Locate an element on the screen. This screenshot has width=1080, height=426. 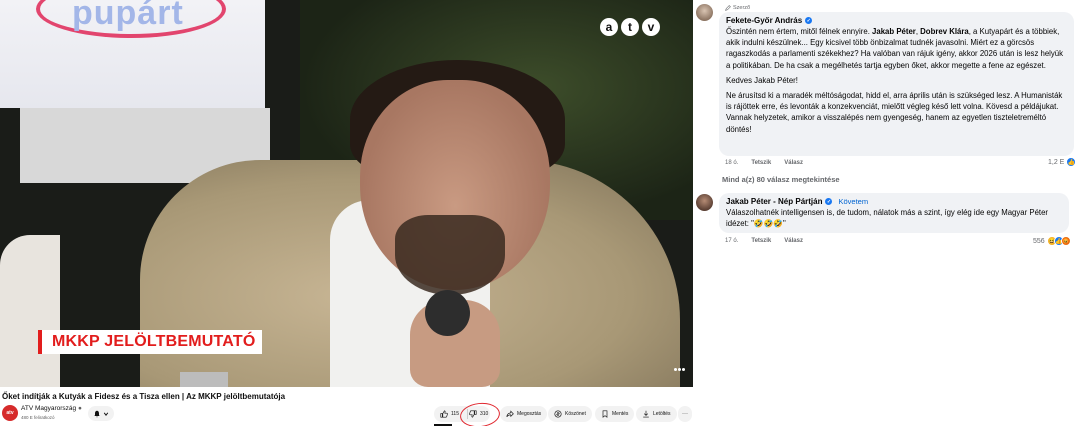
angry-reaction-icon: 😡 is located at coordinates (1065, 241).